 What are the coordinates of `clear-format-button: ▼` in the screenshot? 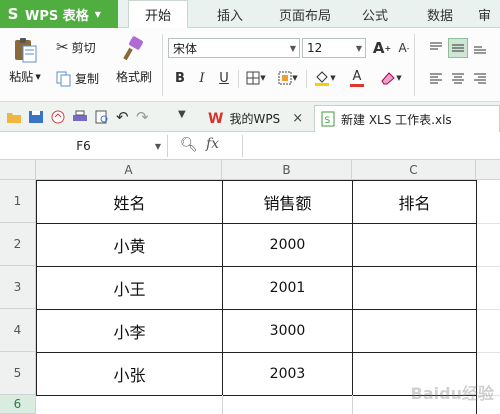 It's located at (391, 78).